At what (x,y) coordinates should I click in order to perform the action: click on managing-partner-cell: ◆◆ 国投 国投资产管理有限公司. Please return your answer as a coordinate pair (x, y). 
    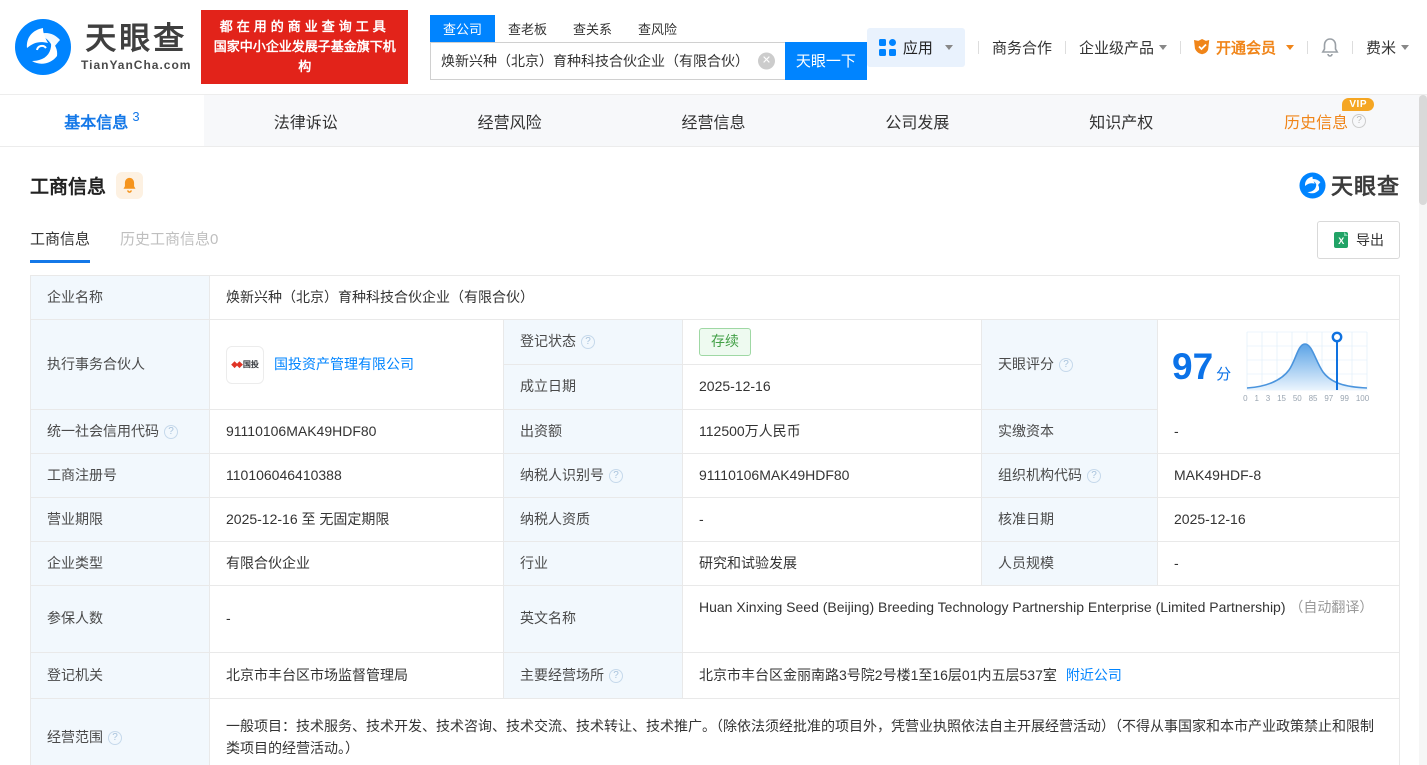
    Looking at the image, I should click on (357, 365).